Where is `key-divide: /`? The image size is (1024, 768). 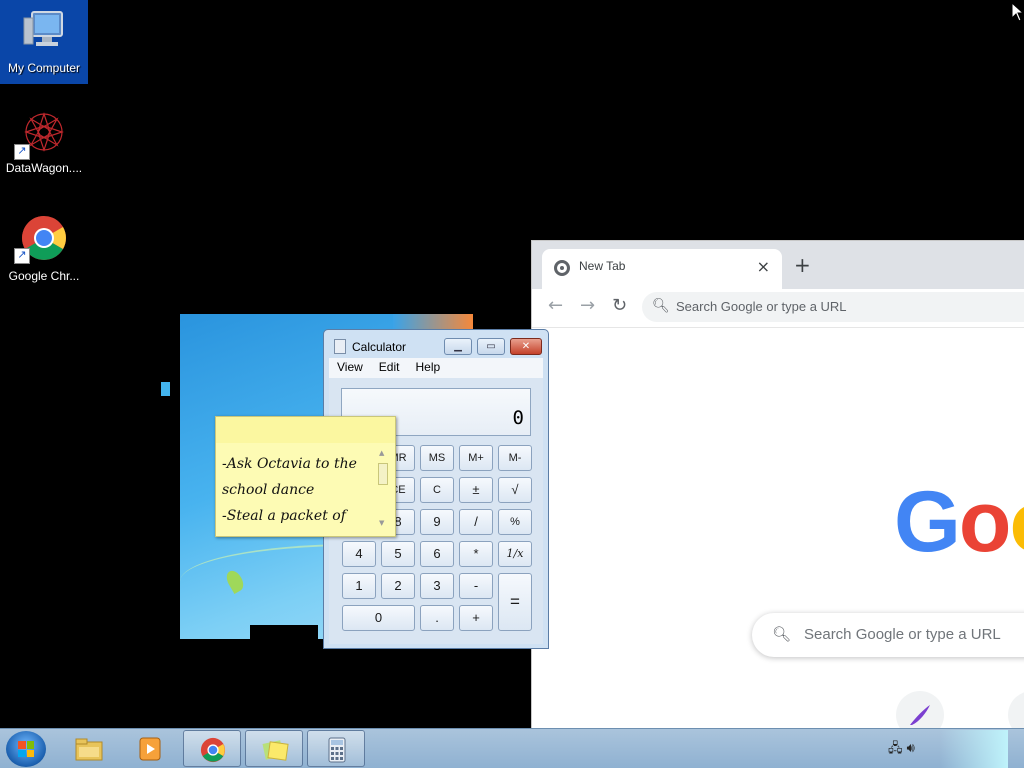 key-divide: / is located at coordinates (476, 522).